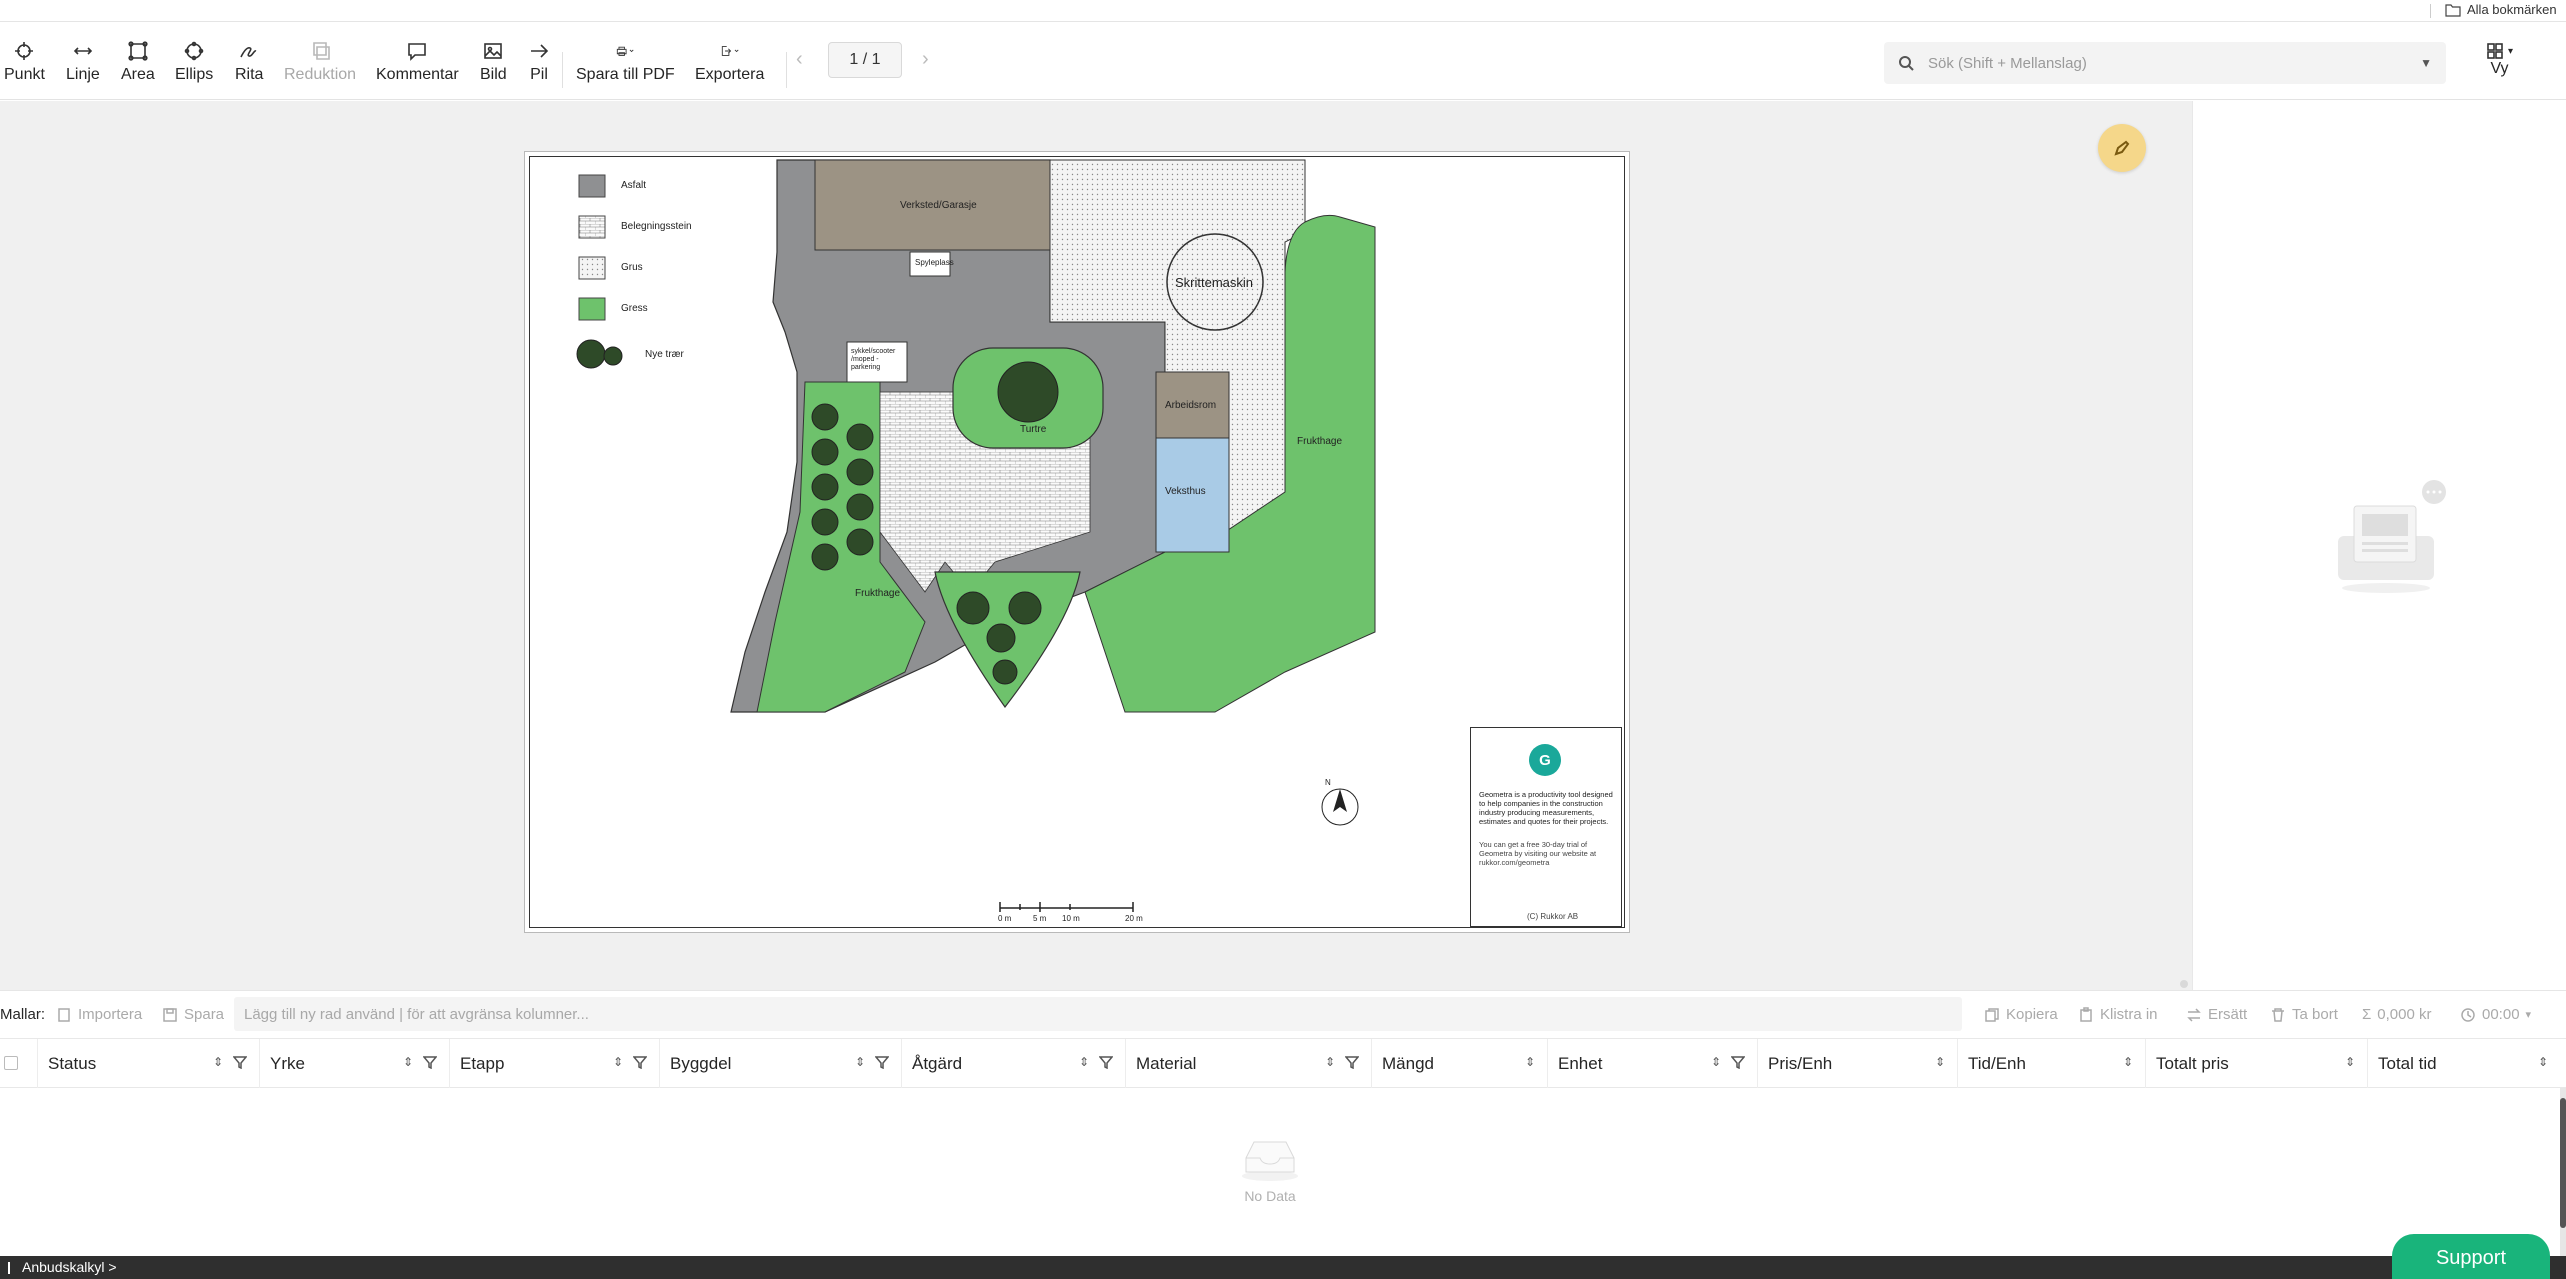 The image size is (2566, 1279). What do you see at coordinates (562, 70) in the screenshot?
I see `toolbar-separator` at bounding box center [562, 70].